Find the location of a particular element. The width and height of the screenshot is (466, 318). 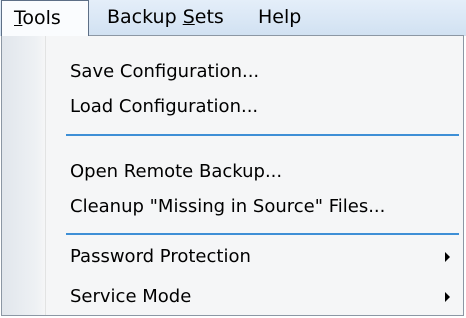

menu-backup-sets-rest: ets is located at coordinates (209, 17).